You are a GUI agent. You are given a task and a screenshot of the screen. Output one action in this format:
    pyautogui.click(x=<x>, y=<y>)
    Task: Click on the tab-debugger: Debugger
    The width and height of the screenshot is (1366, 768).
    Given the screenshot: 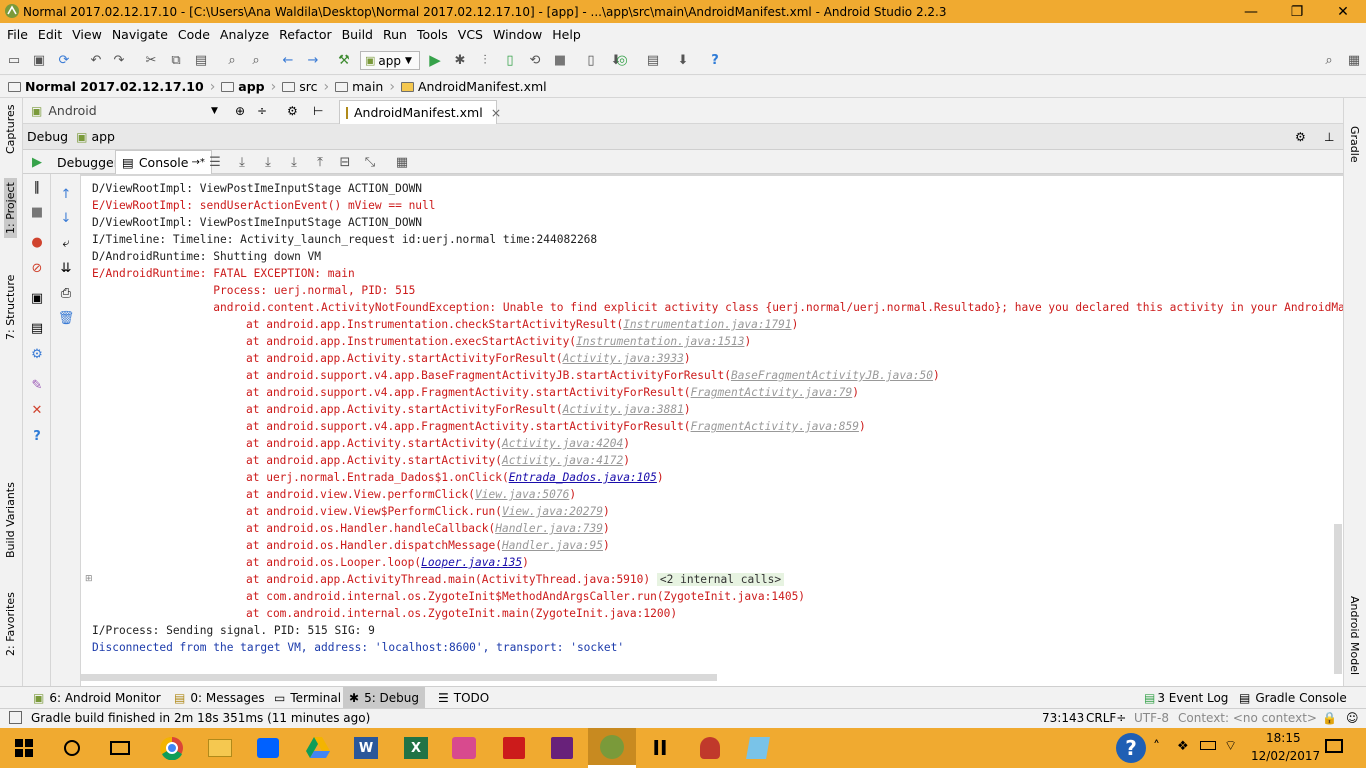 What is the action you would take?
    pyautogui.click(x=88, y=162)
    